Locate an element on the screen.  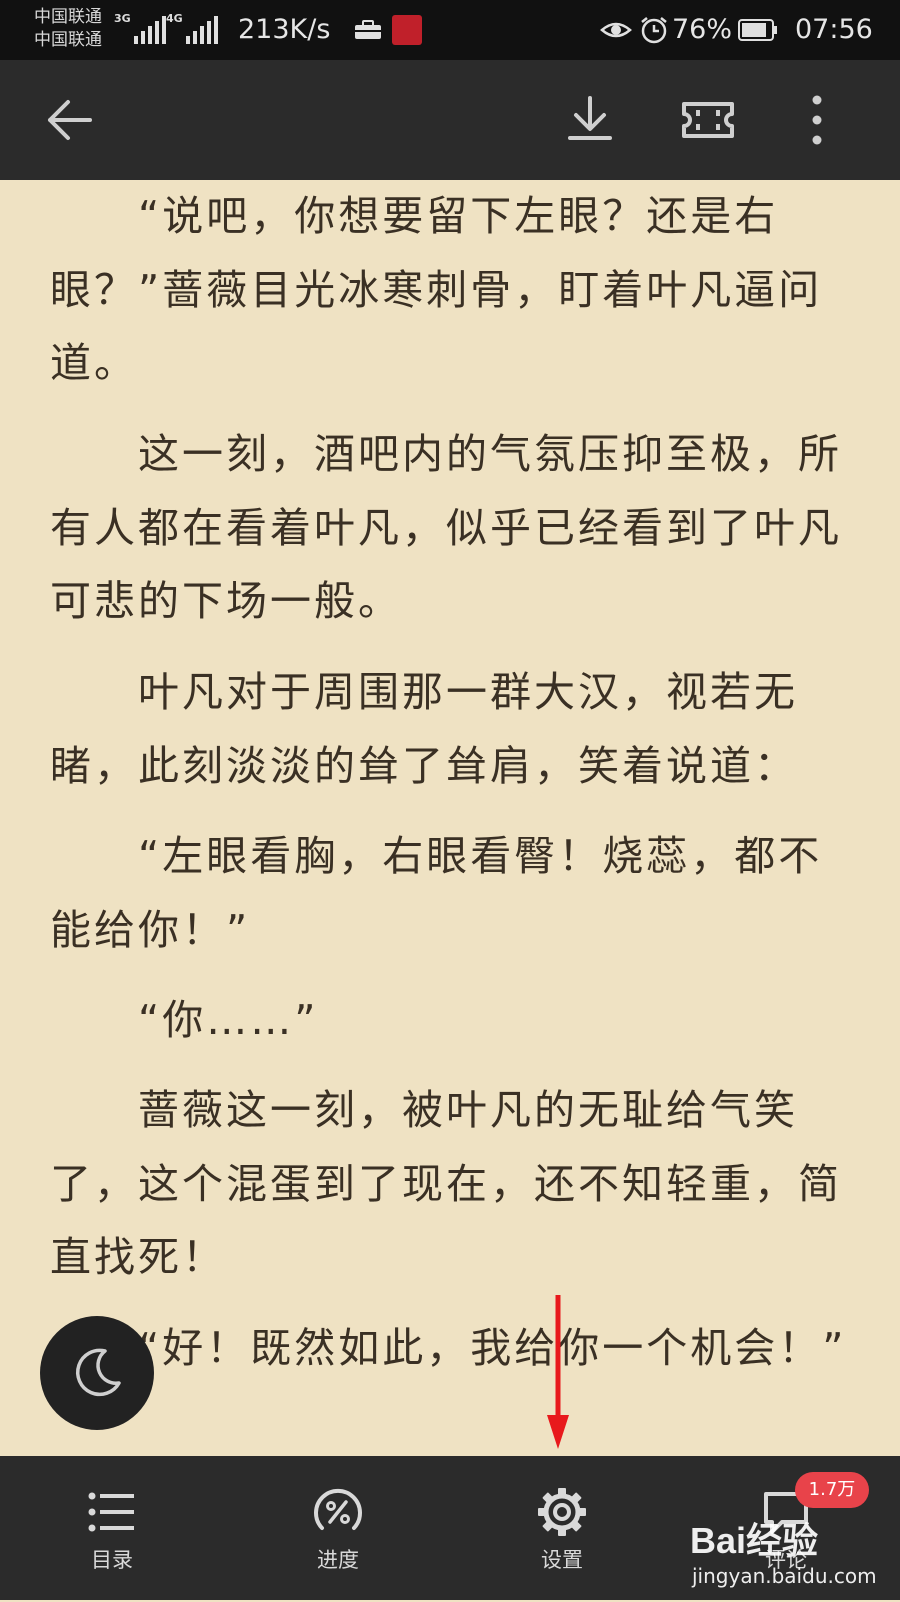
briefcase-icon is located at coordinates (368, 29).